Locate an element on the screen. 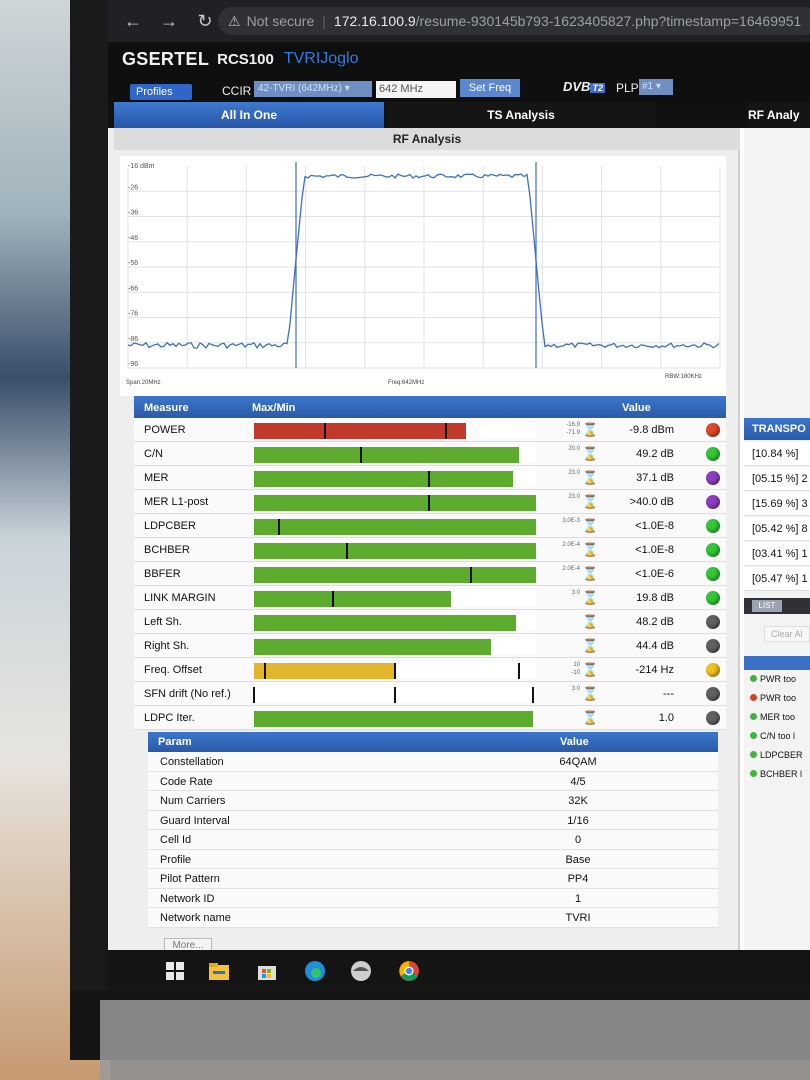  status-led-icon is located at coordinates (713, 550).